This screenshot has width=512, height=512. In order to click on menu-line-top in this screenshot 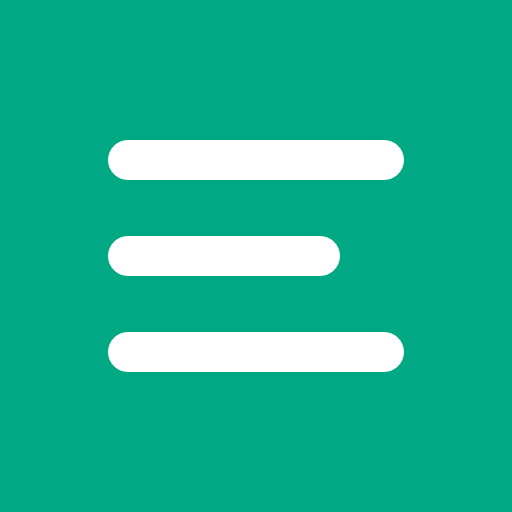, I will do `click(256, 160)`.